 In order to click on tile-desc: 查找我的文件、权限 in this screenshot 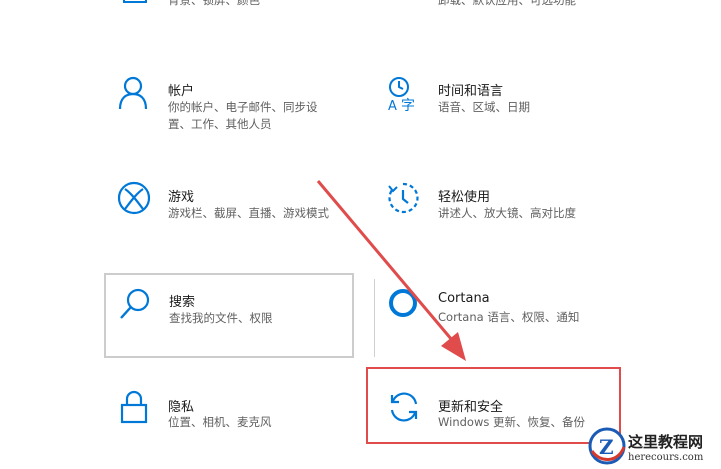, I will do `click(221, 318)`.